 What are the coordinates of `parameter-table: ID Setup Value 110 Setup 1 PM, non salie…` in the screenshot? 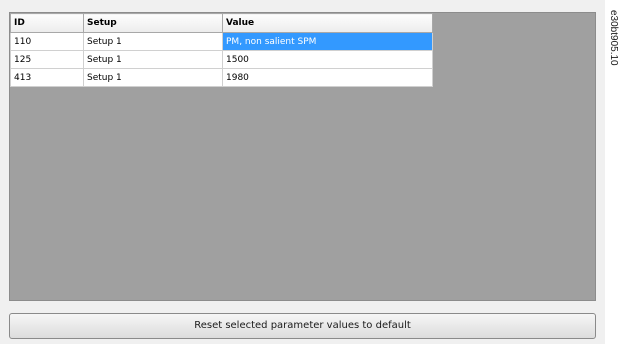 It's located at (221, 50).